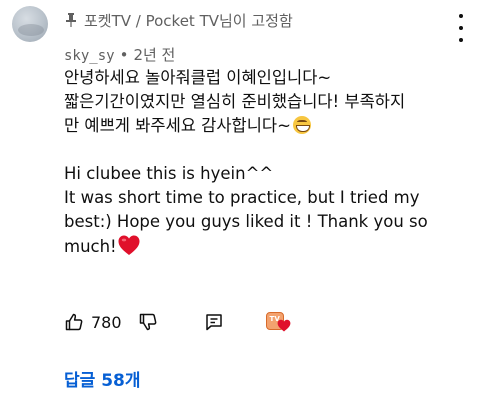 The height and width of the screenshot is (406, 480). Describe the element at coordinates (154, 55) in the screenshot. I see `comment-timestamp: 2년 전` at that location.